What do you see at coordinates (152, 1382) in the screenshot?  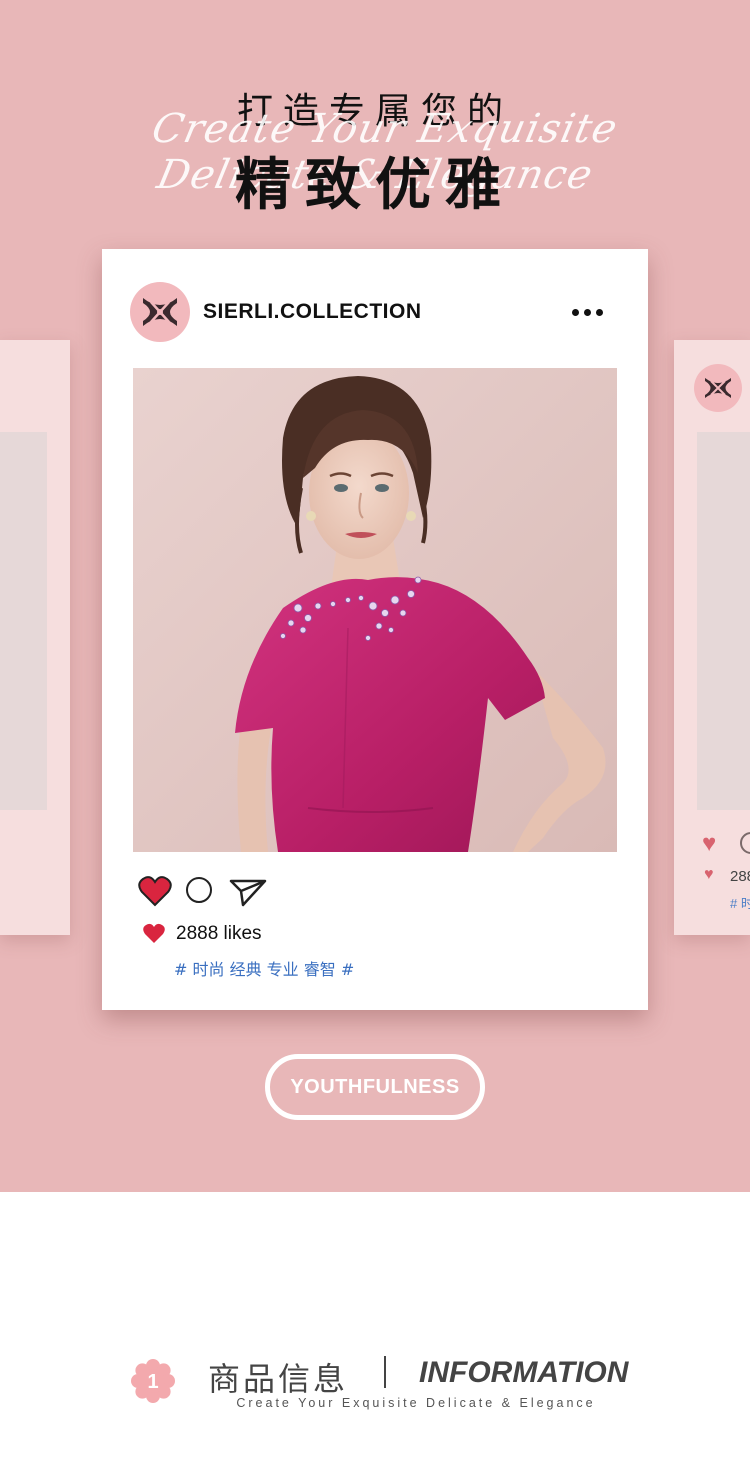 I see `flower-badge-number: 1` at bounding box center [152, 1382].